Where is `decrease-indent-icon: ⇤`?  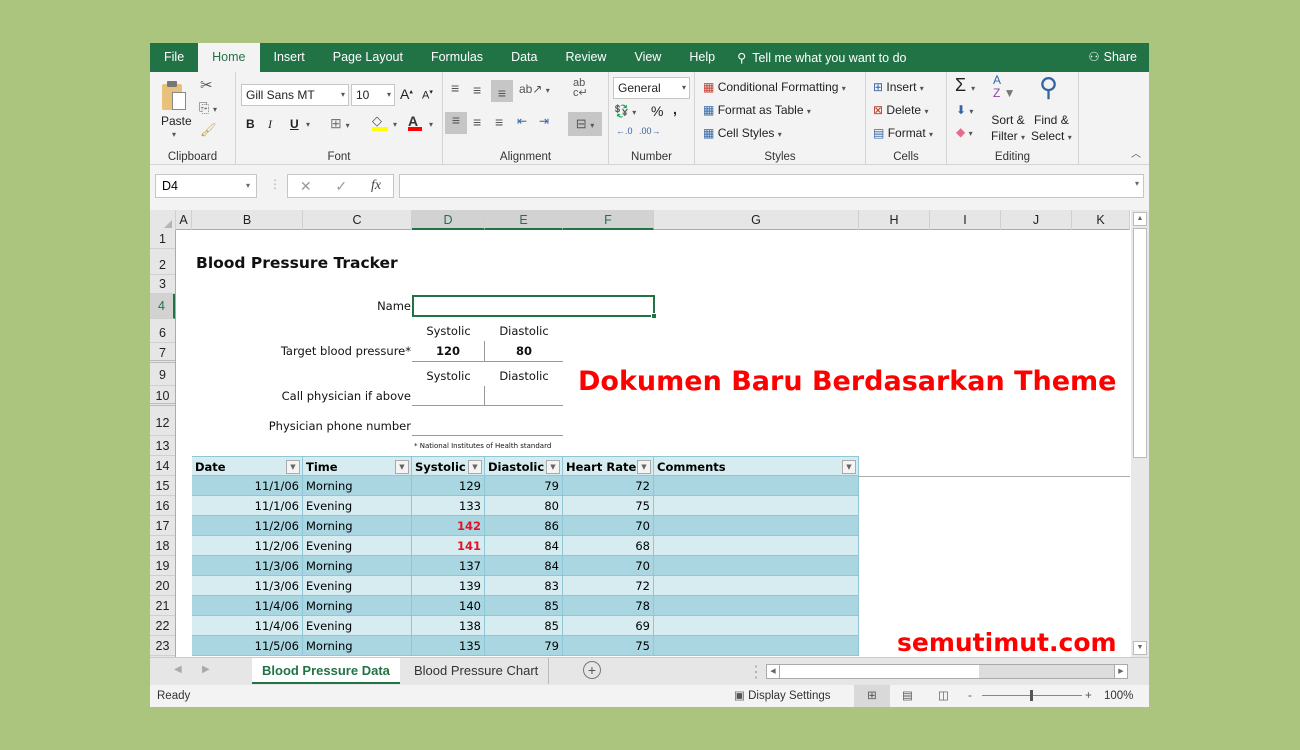 decrease-indent-icon: ⇤ is located at coordinates (522, 121).